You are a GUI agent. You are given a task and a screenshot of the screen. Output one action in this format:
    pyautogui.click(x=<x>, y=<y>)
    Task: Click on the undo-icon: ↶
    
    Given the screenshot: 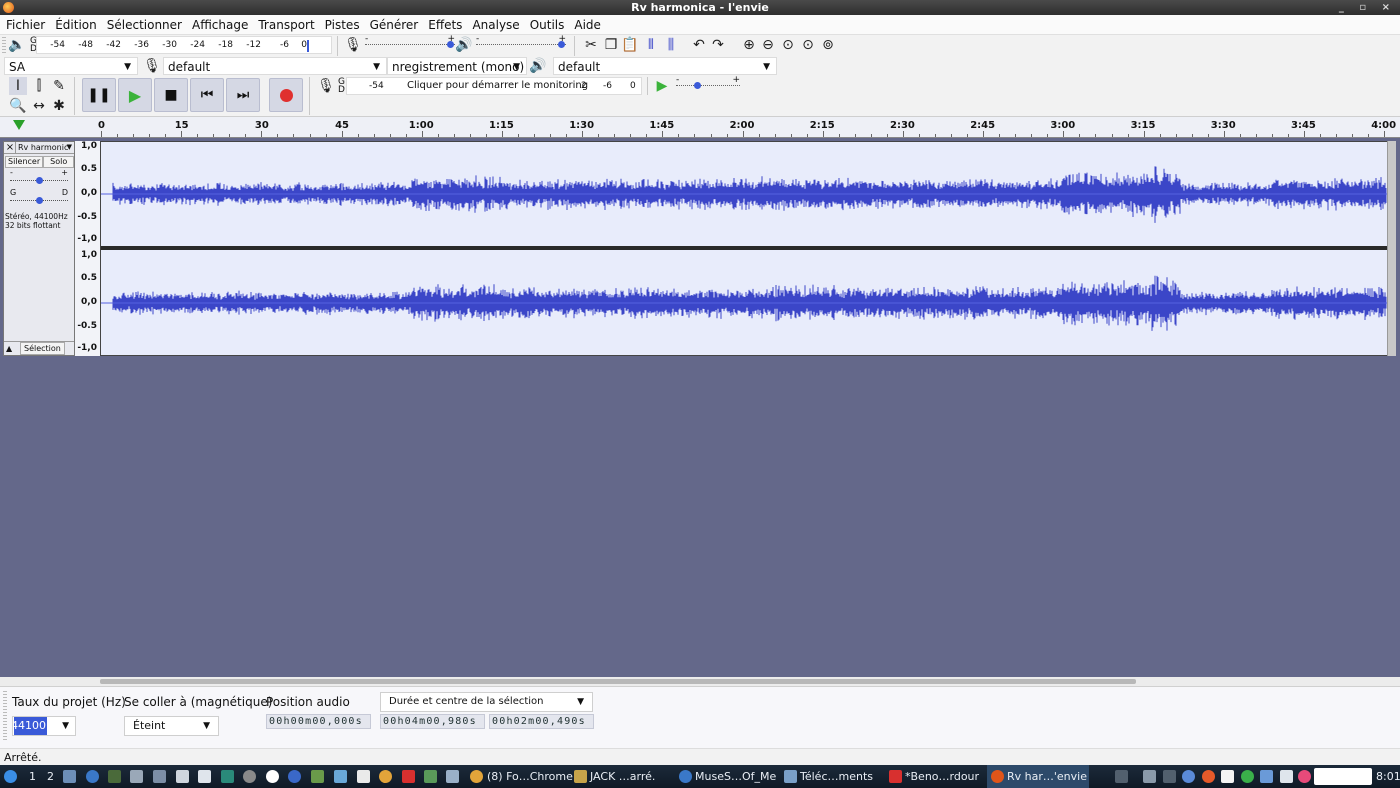 What is the action you would take?
    pyautogui.click(x=699, y=45)
    